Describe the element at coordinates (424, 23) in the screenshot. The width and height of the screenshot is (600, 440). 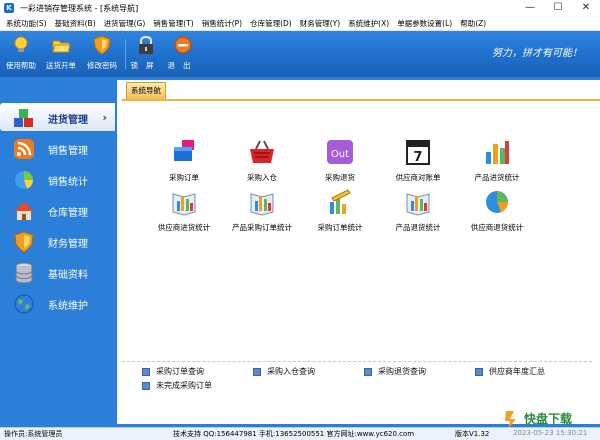
I see `menu-doc-settings: 单据参数设置(L)` at that location.